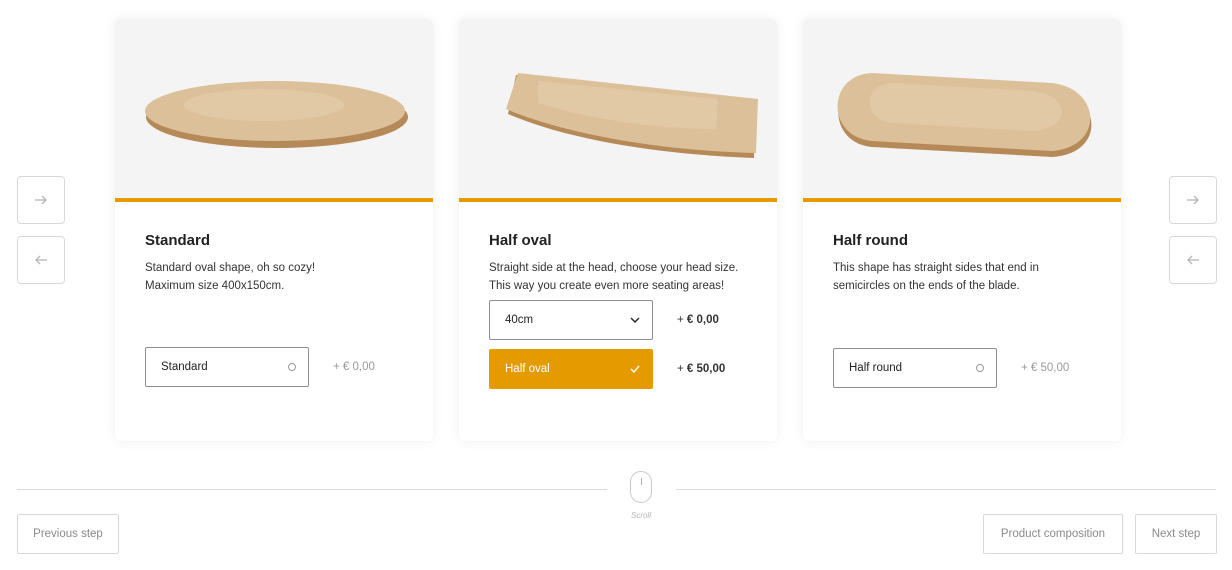 The height and width of the screenshot is (570, 1232). Describe the element at coordinates (1176, 534) in the screenshot. I see `next-step-button: Next step` at that location.